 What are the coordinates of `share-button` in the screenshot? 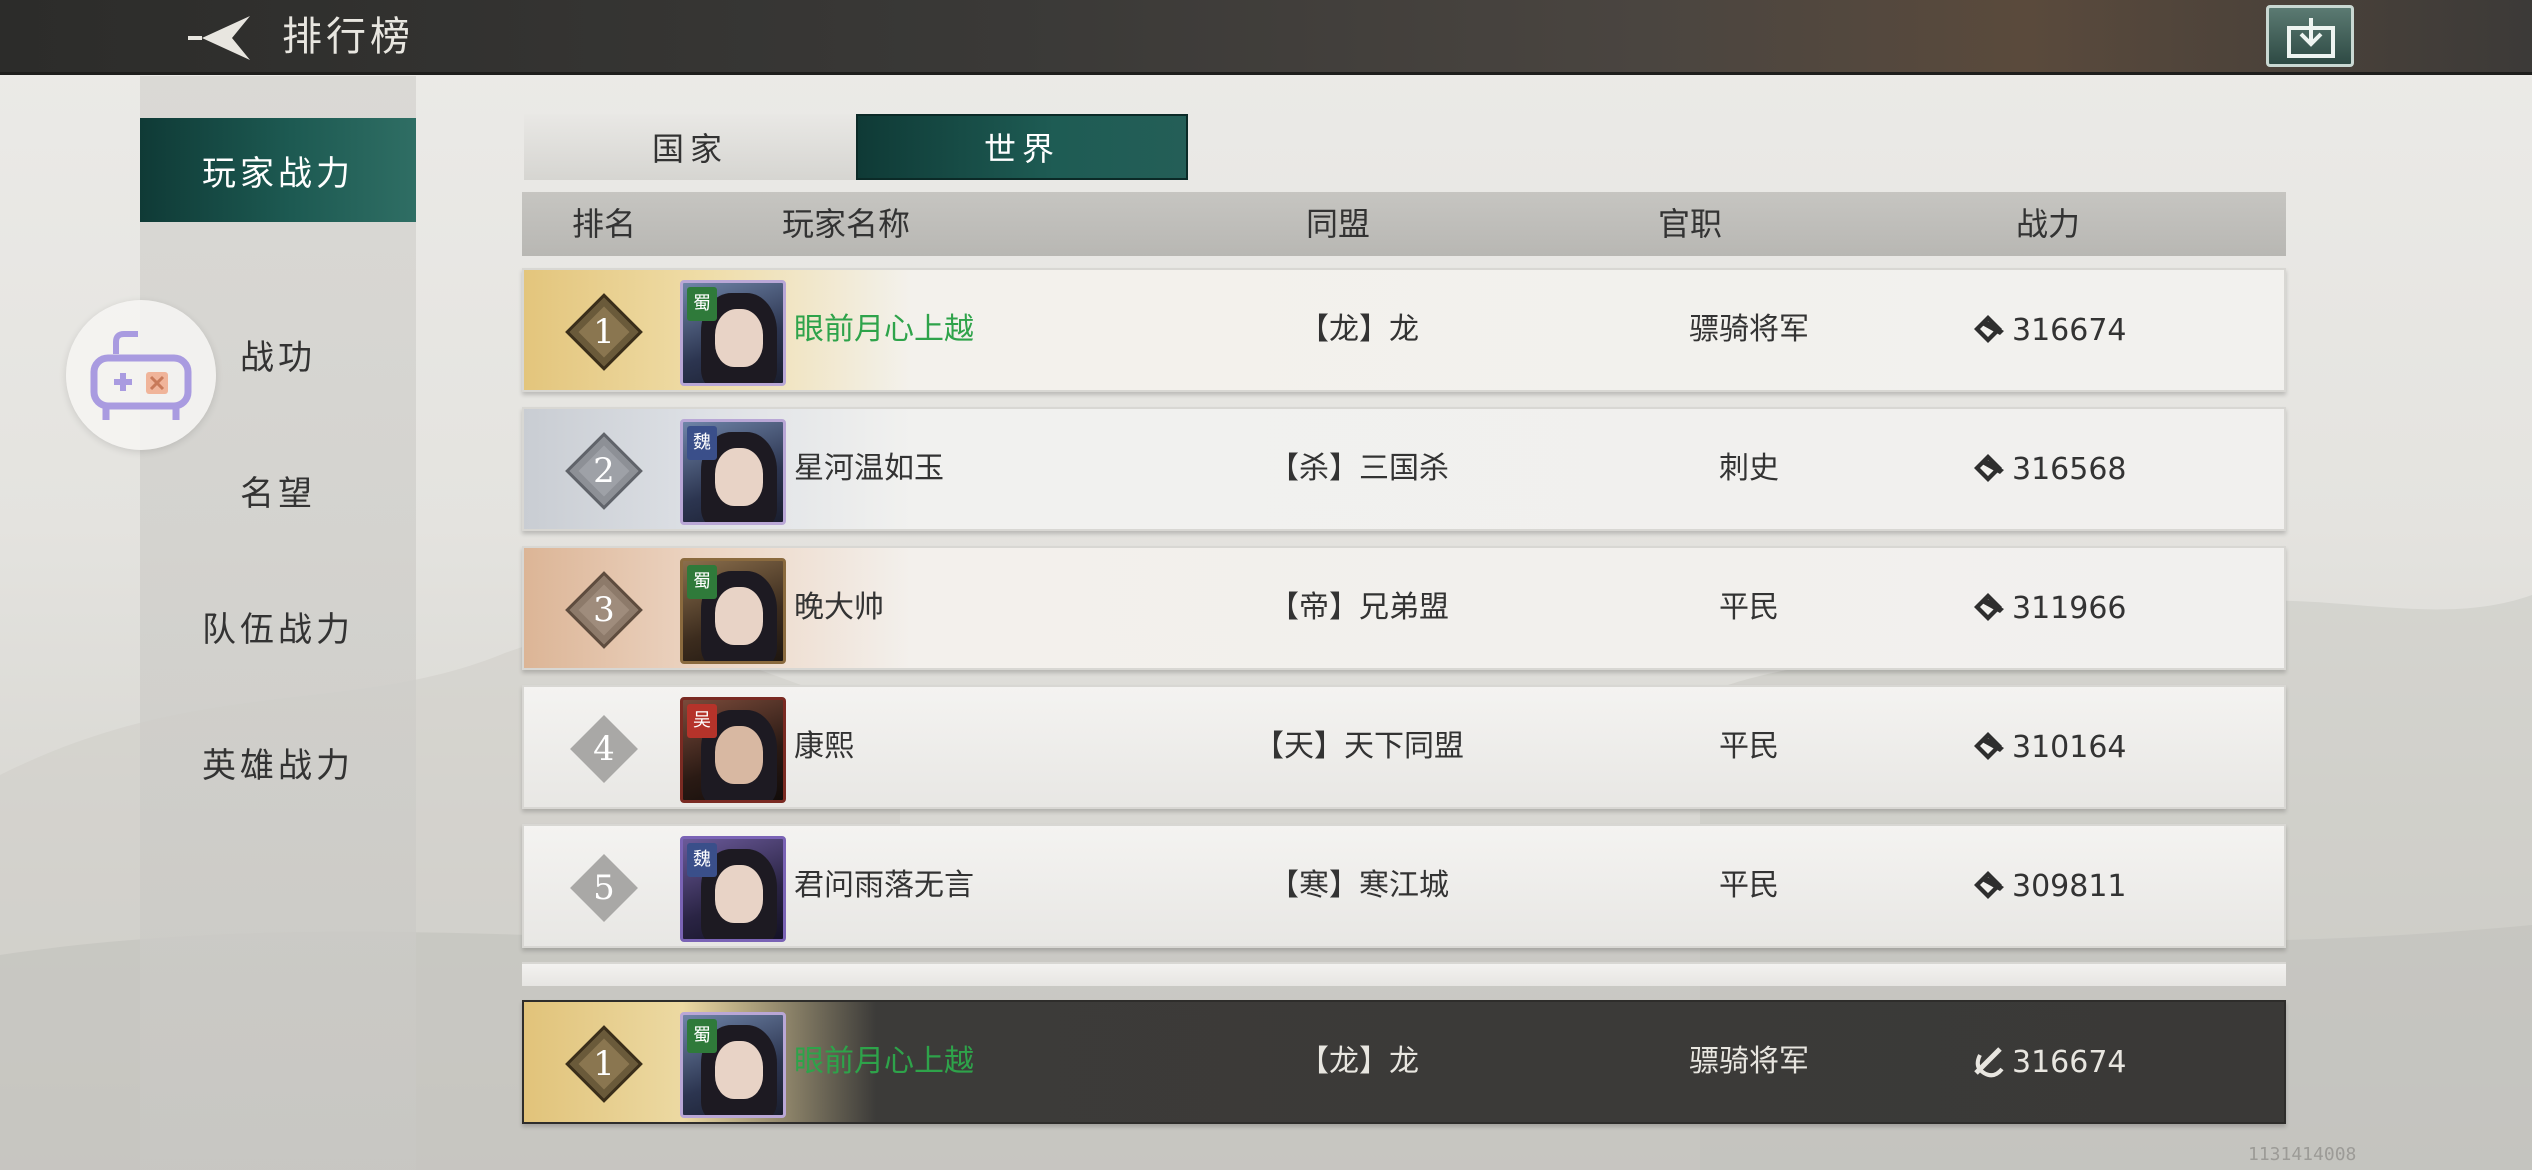 It's located at (2310, 36).